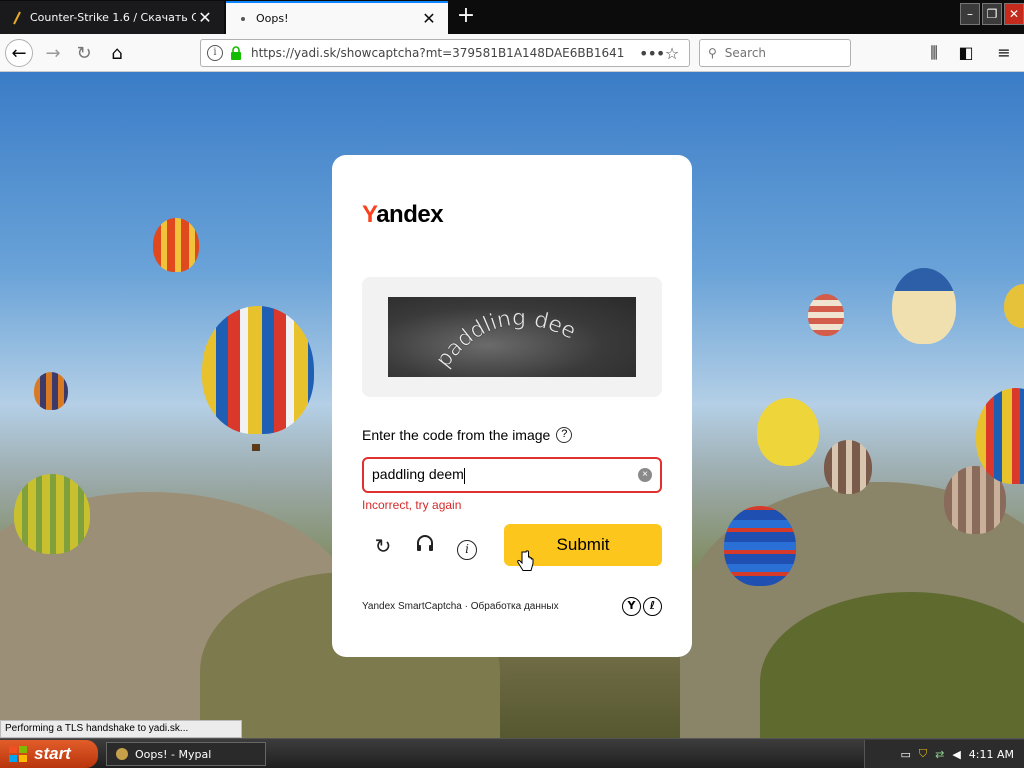  I want to click on captcha-image-container: paddling deem, so click(512, 337).